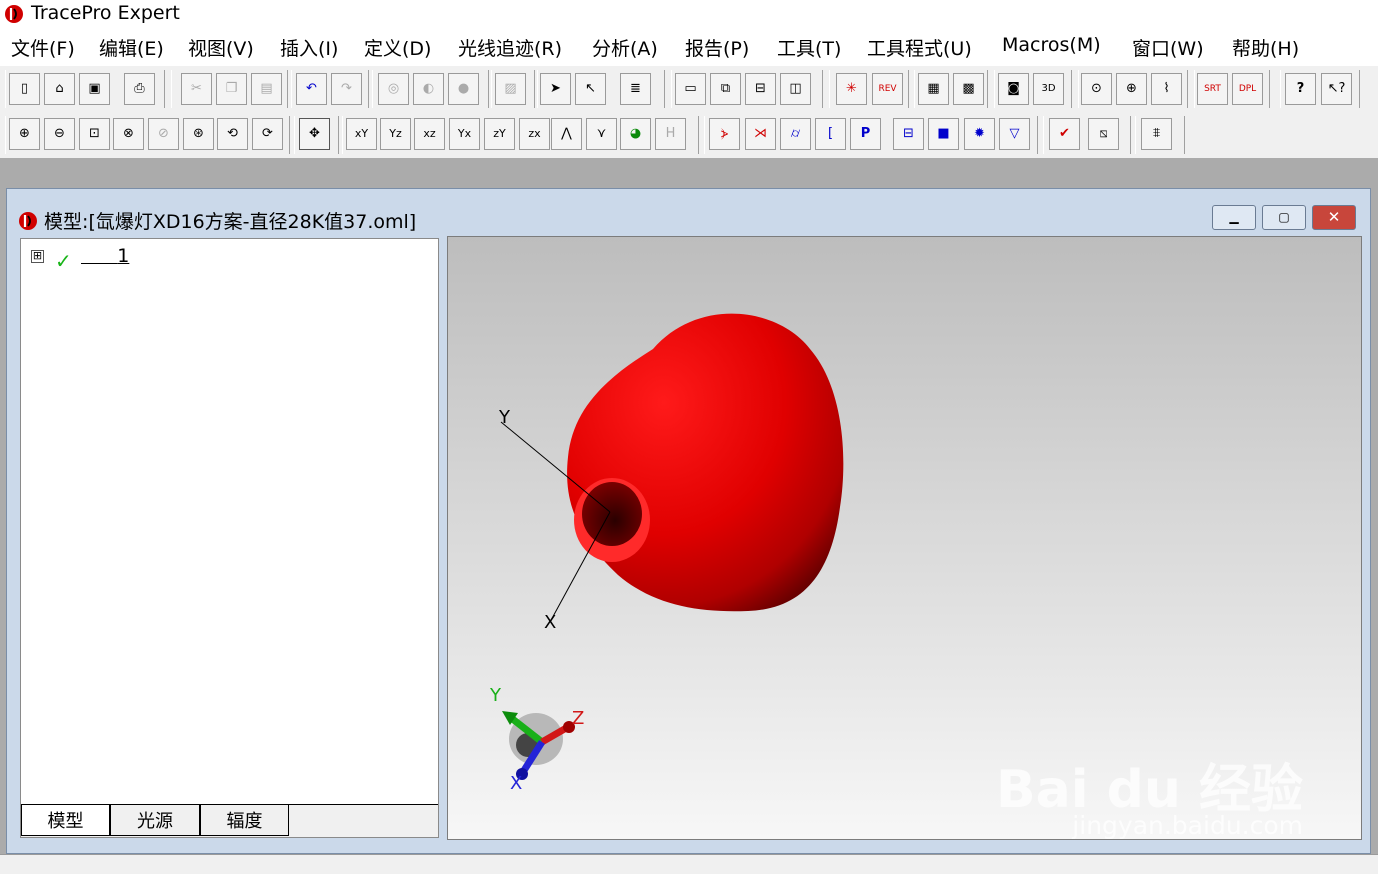  Describe the element at coordinates (43, 47) in the screenshot. I see `menu-file: 文件(F)` at that location.